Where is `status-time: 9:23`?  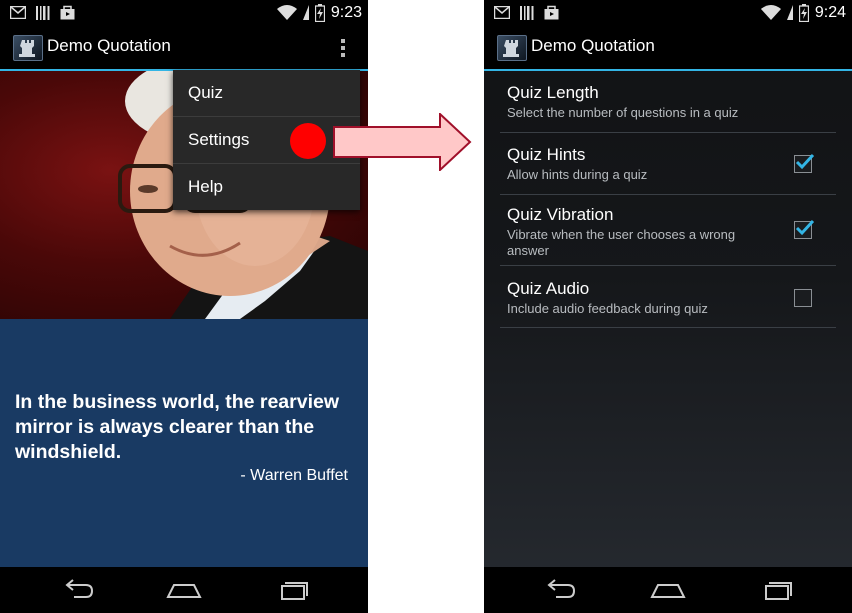 status-time: 9:23 is located at coordinates (346, 12).